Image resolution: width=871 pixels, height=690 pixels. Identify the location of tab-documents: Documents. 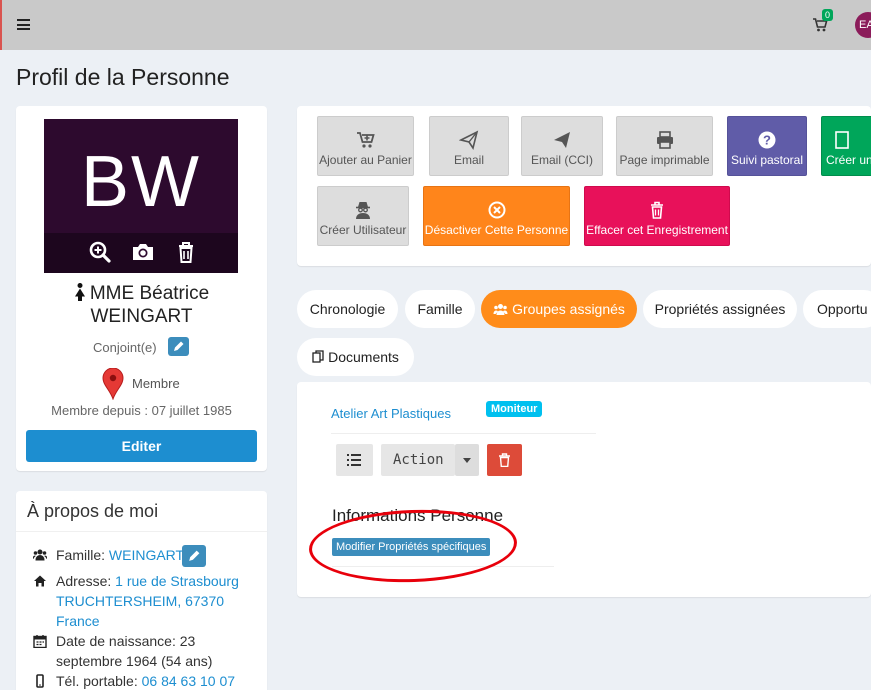
(355, 357).